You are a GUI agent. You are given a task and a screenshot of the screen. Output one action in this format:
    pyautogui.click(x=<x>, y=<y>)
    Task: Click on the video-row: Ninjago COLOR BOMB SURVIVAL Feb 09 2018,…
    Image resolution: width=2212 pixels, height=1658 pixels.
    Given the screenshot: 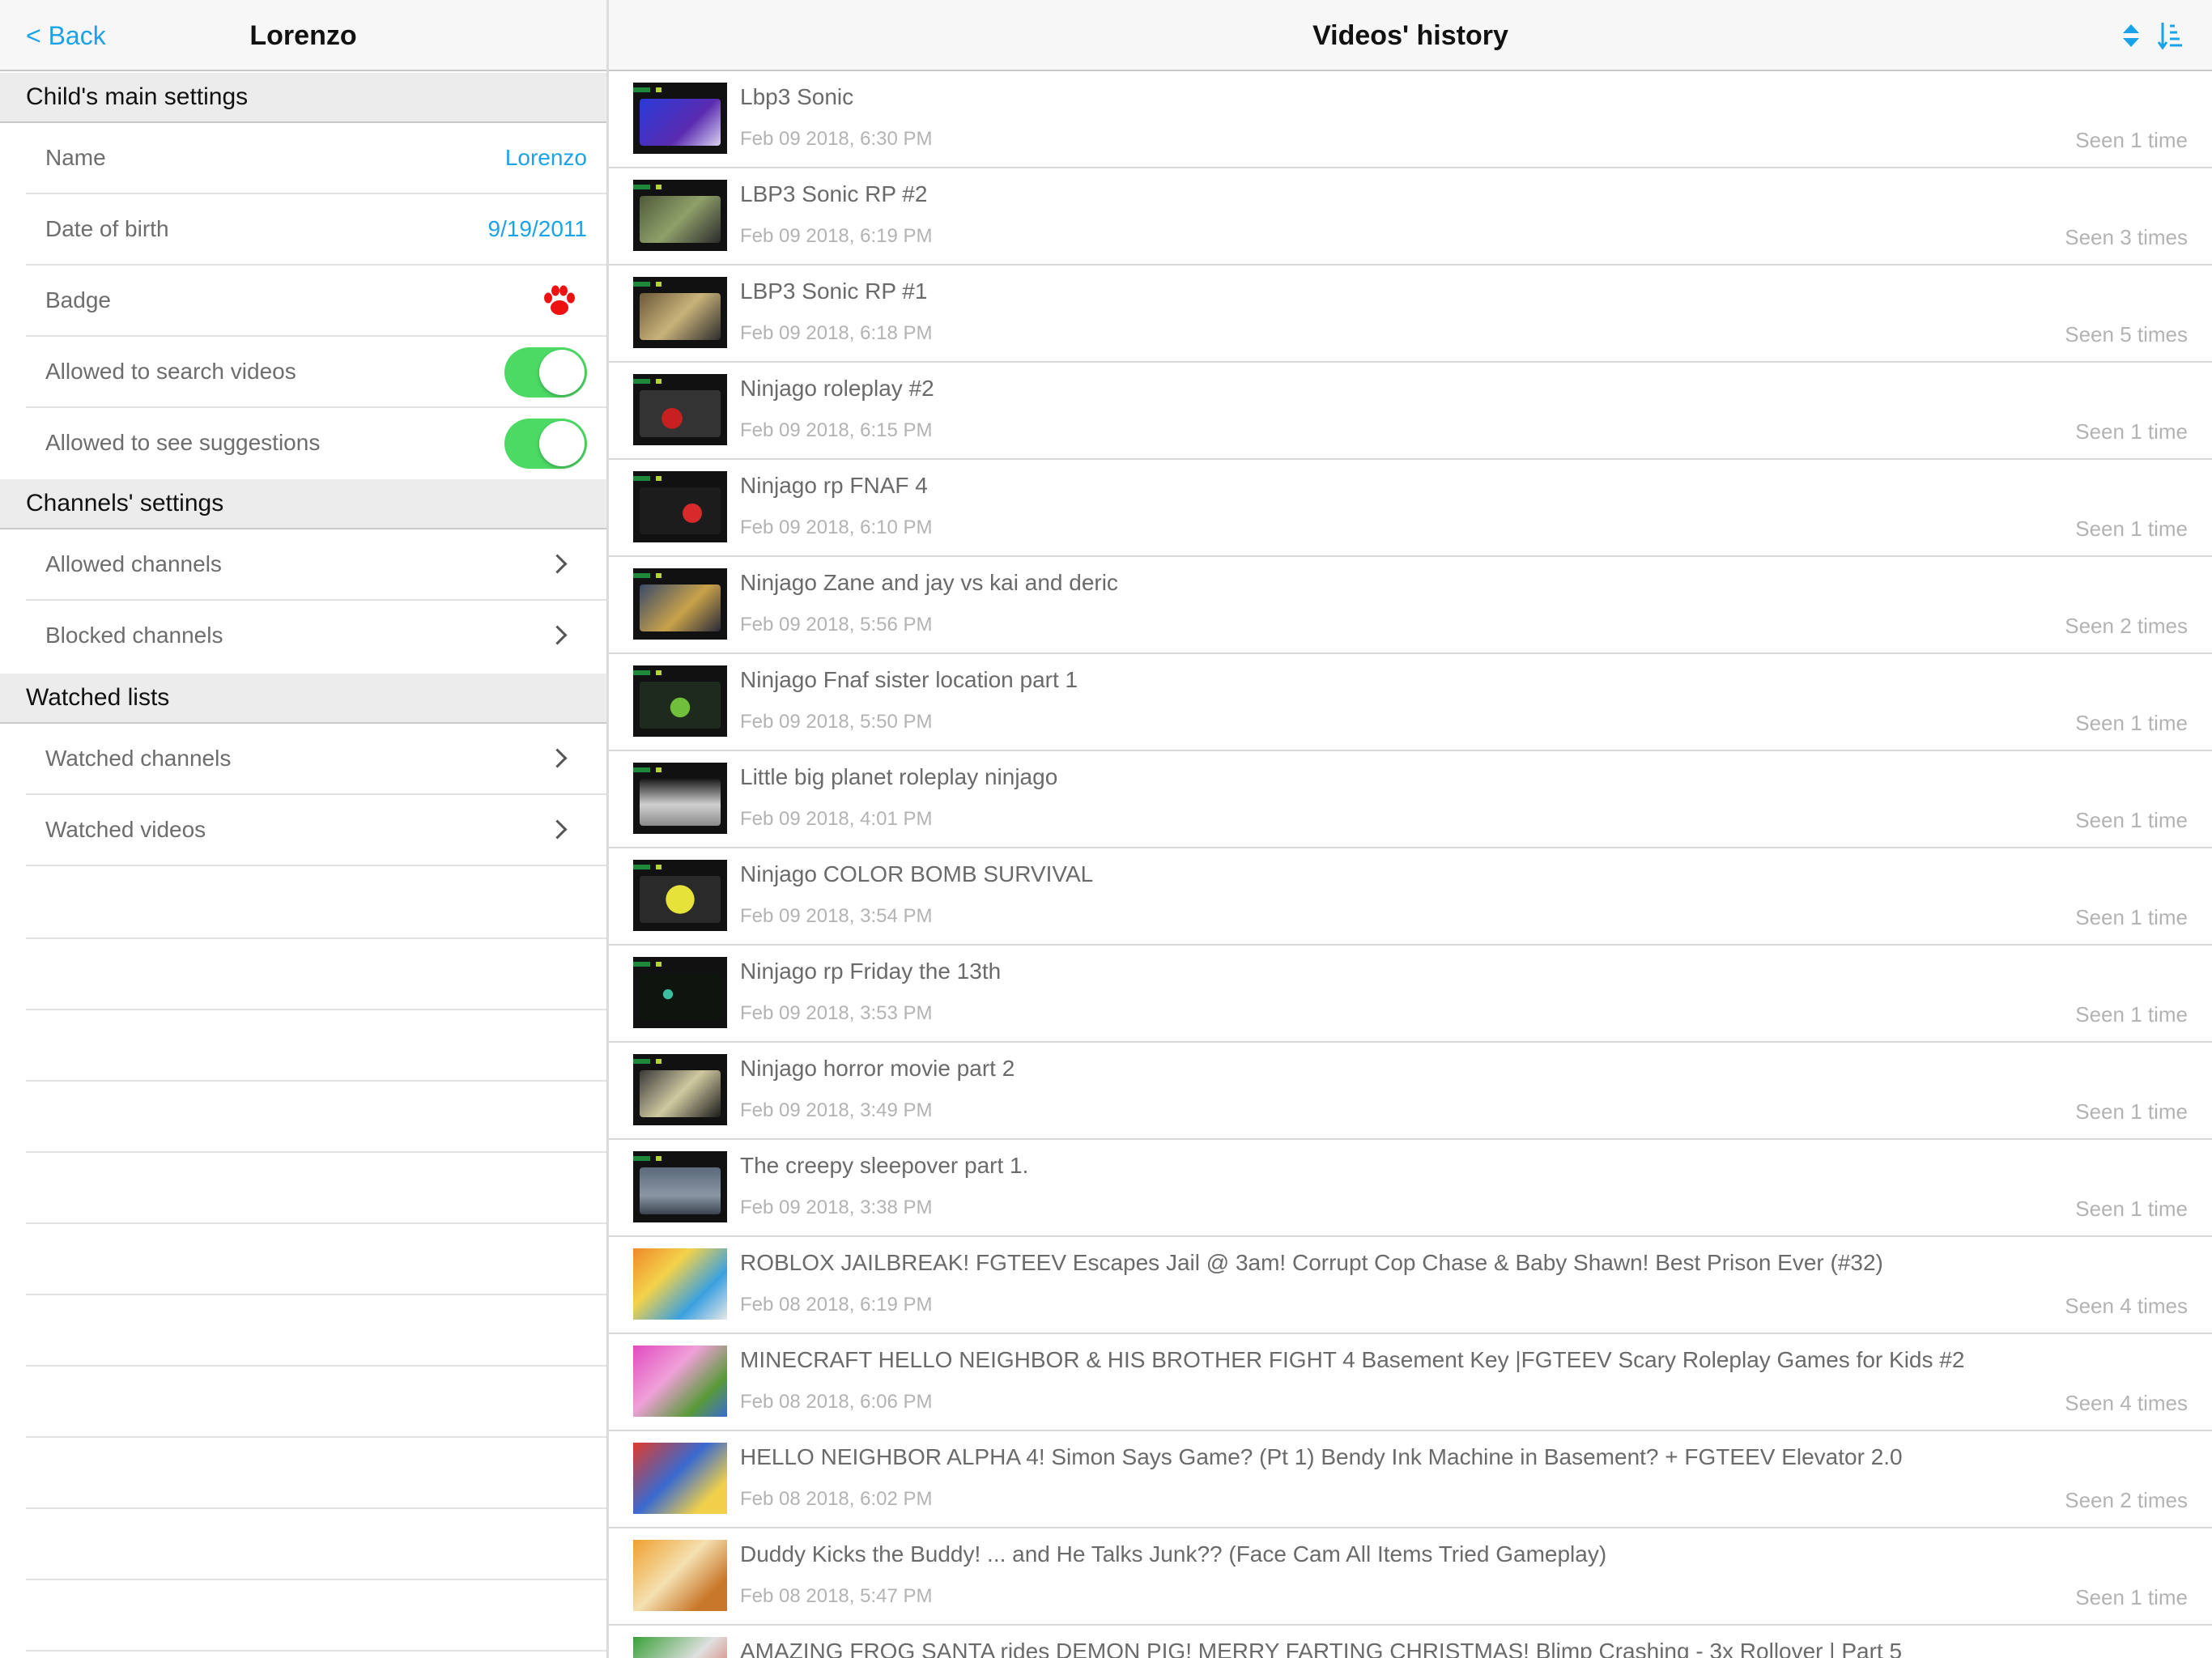 What is the action you would take?
    pyautogui.click(x=1411, y=897)
    